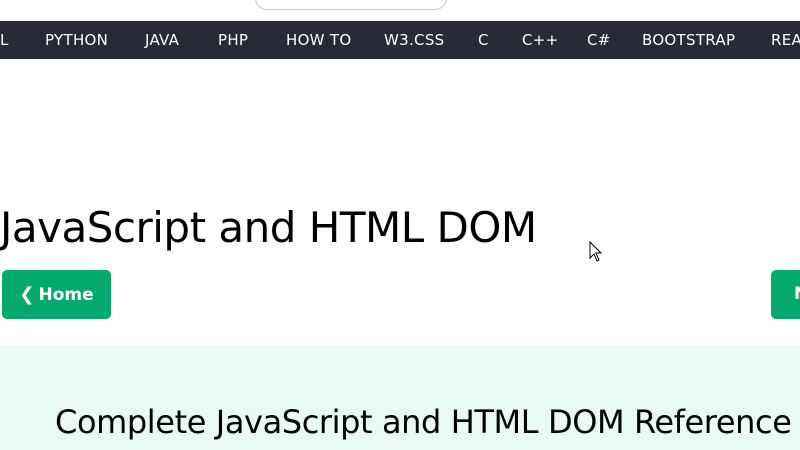 Image resolution: width=800 pixels, height=450 pixels. Describe the element at coordinates (233, 40) in the screenshot. I see `nav-item-php: PHP` at that location.